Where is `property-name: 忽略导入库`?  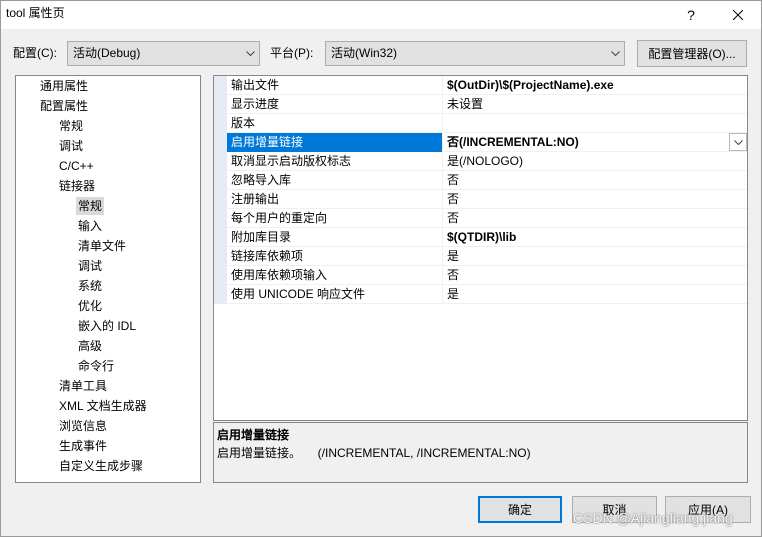 property-name: 忽略导入库 is located at coordinates (334, 180).